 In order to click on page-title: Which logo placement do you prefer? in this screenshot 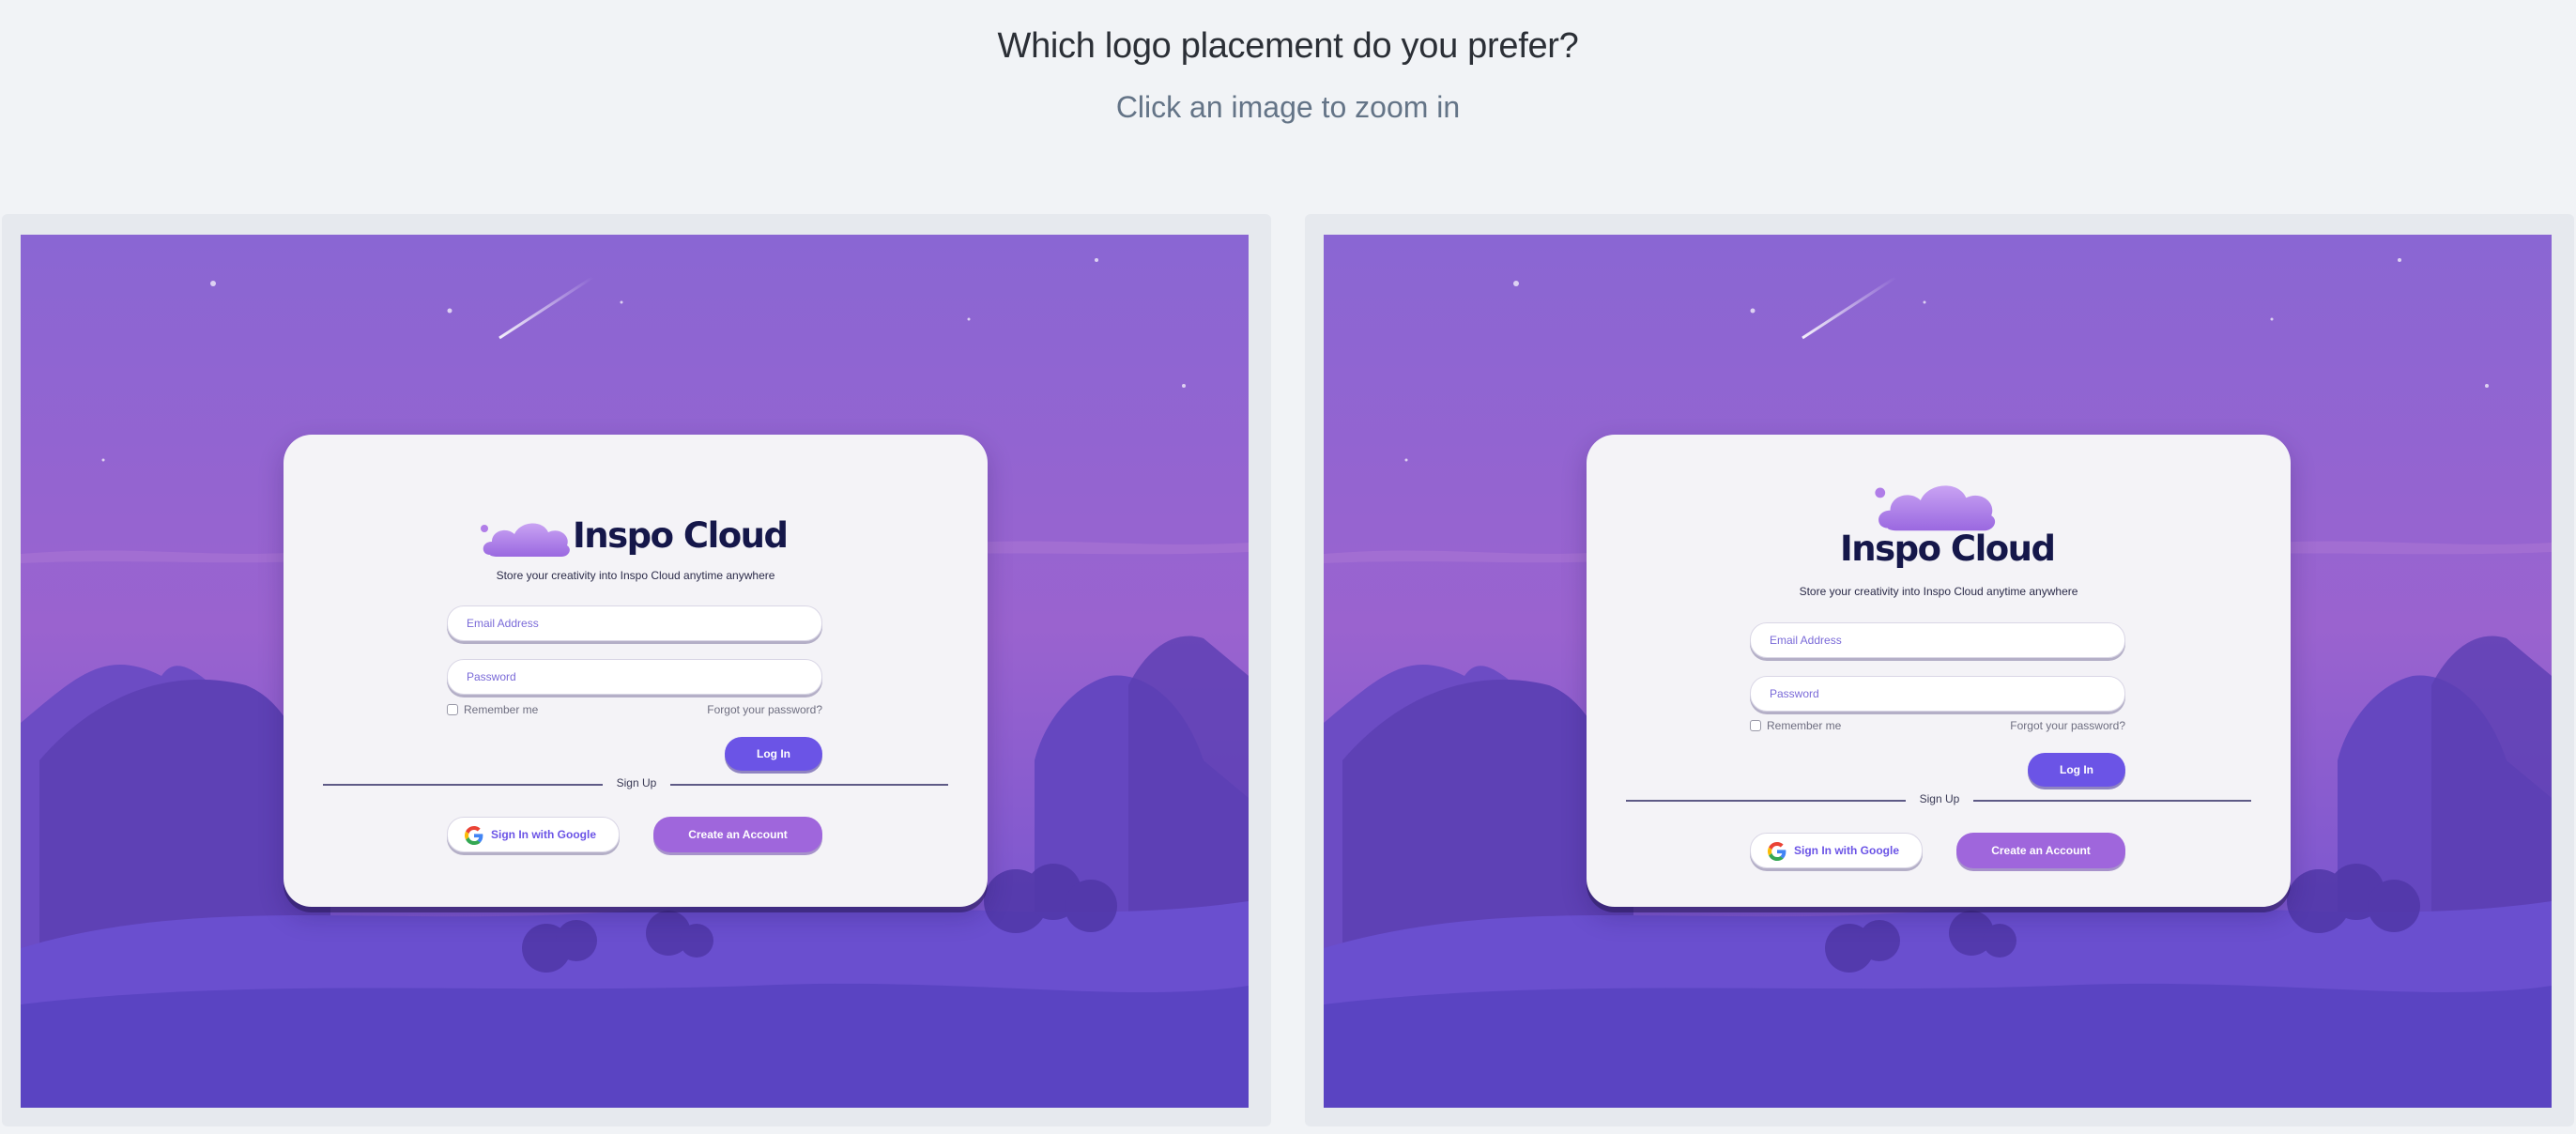, I will do `click(1288, 46)`.